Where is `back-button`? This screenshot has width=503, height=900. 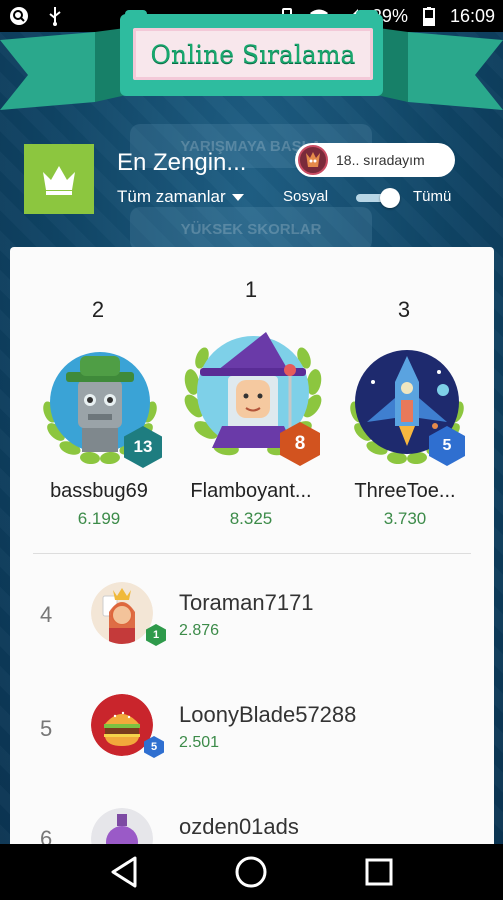
back-button is located at coordinates (124, 872).